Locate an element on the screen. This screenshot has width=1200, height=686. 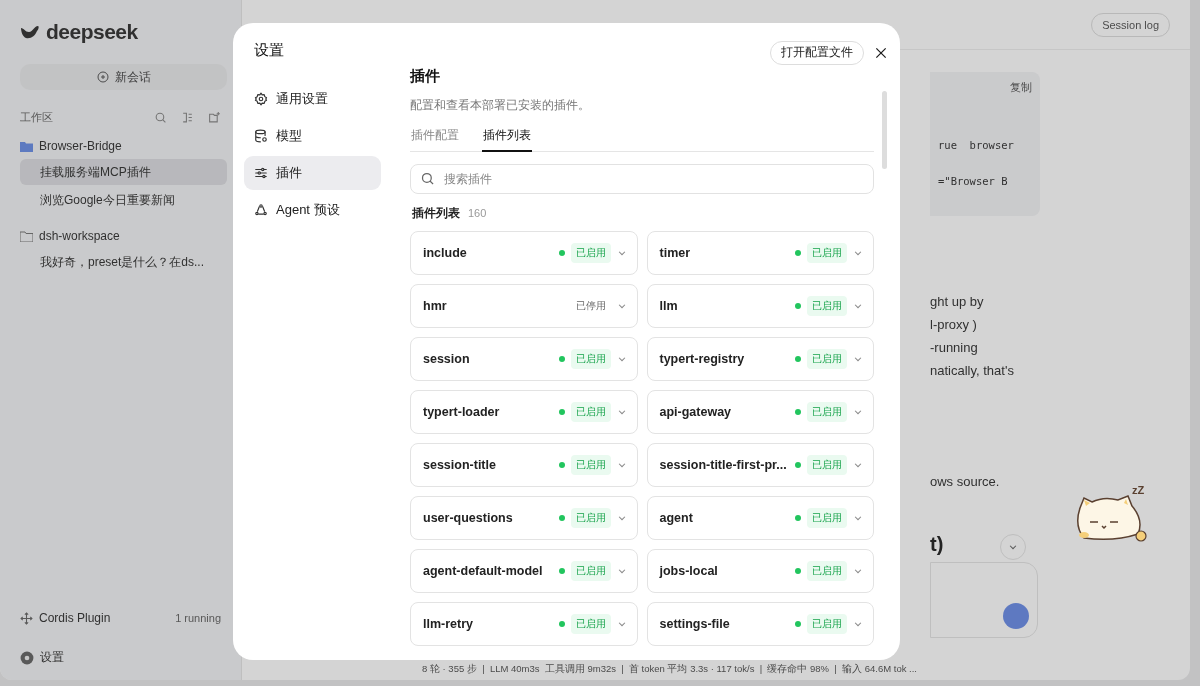
nav-item: 插件 is located at coordinates (312, 172).